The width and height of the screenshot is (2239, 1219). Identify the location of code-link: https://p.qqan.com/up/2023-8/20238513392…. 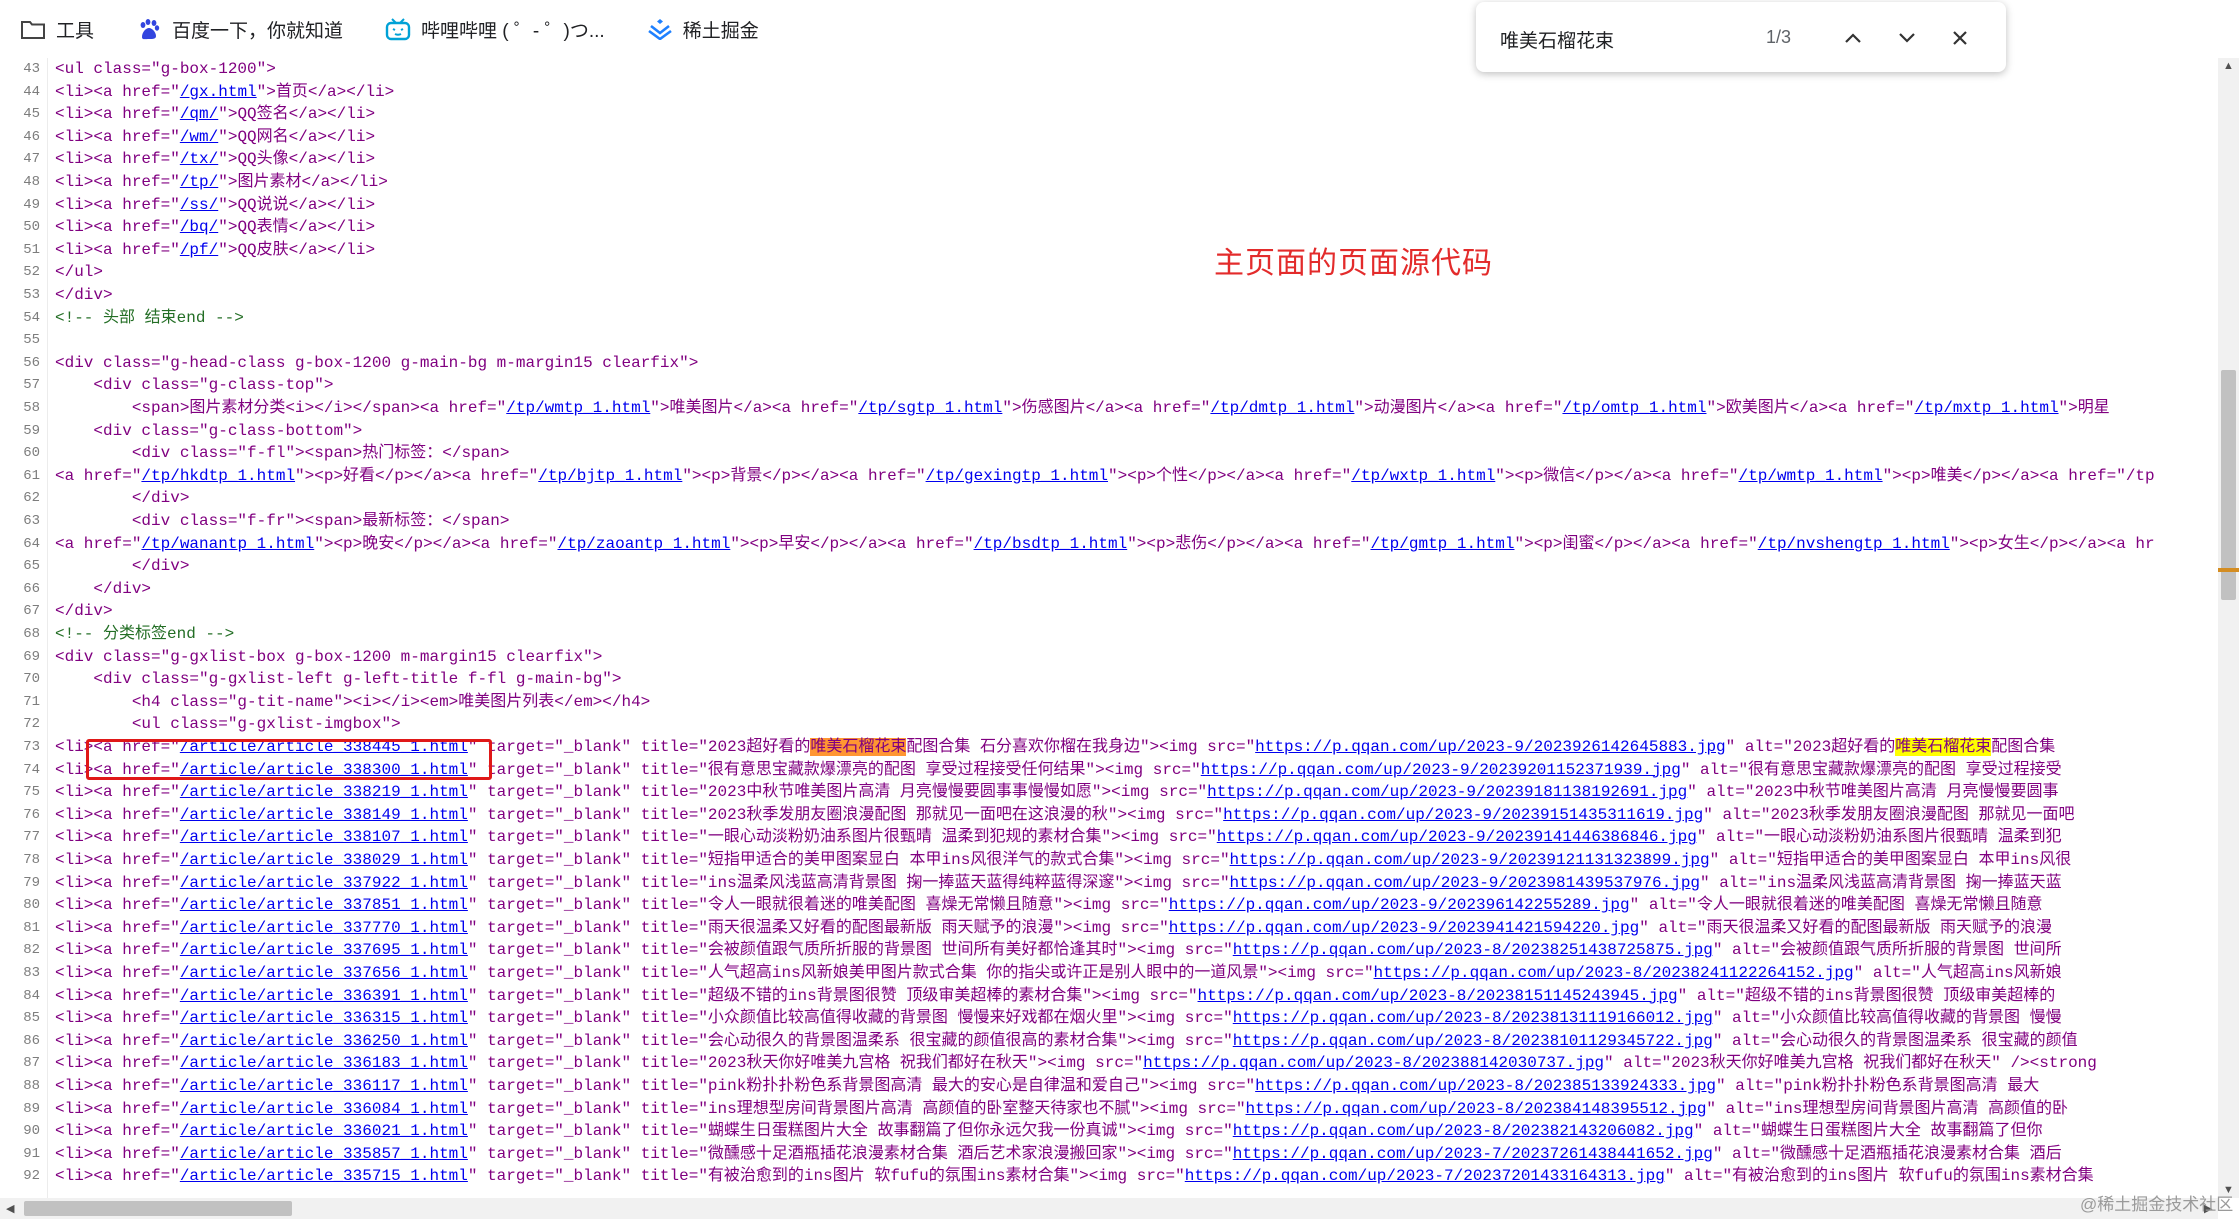
(1485, 1086).